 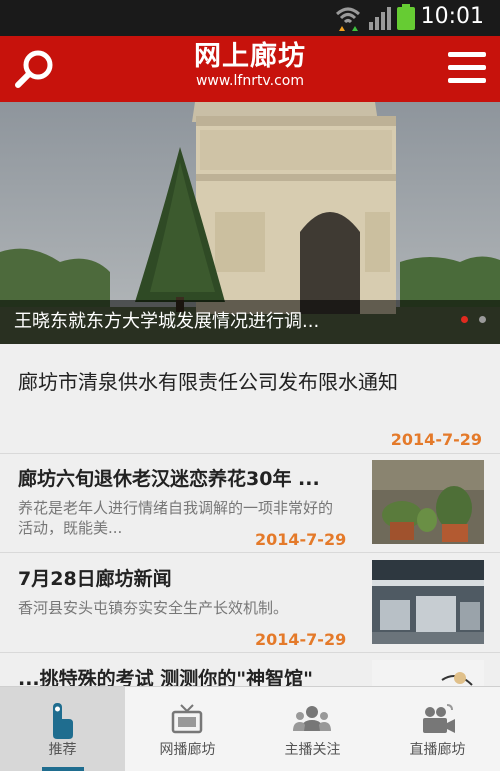 I want to click on tab-label: 直播廊坊, so click(x=437, y=750).